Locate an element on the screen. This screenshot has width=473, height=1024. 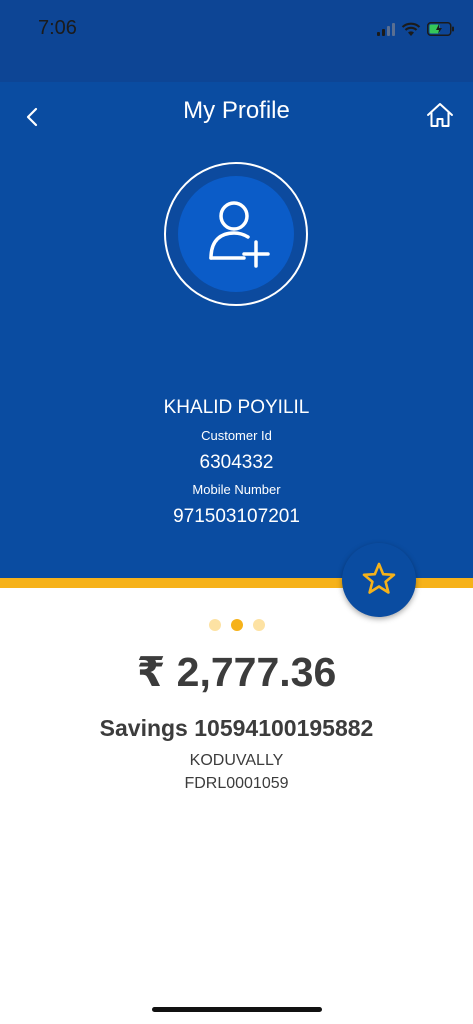
account-type: Savings is located at coordinates (143, 728).